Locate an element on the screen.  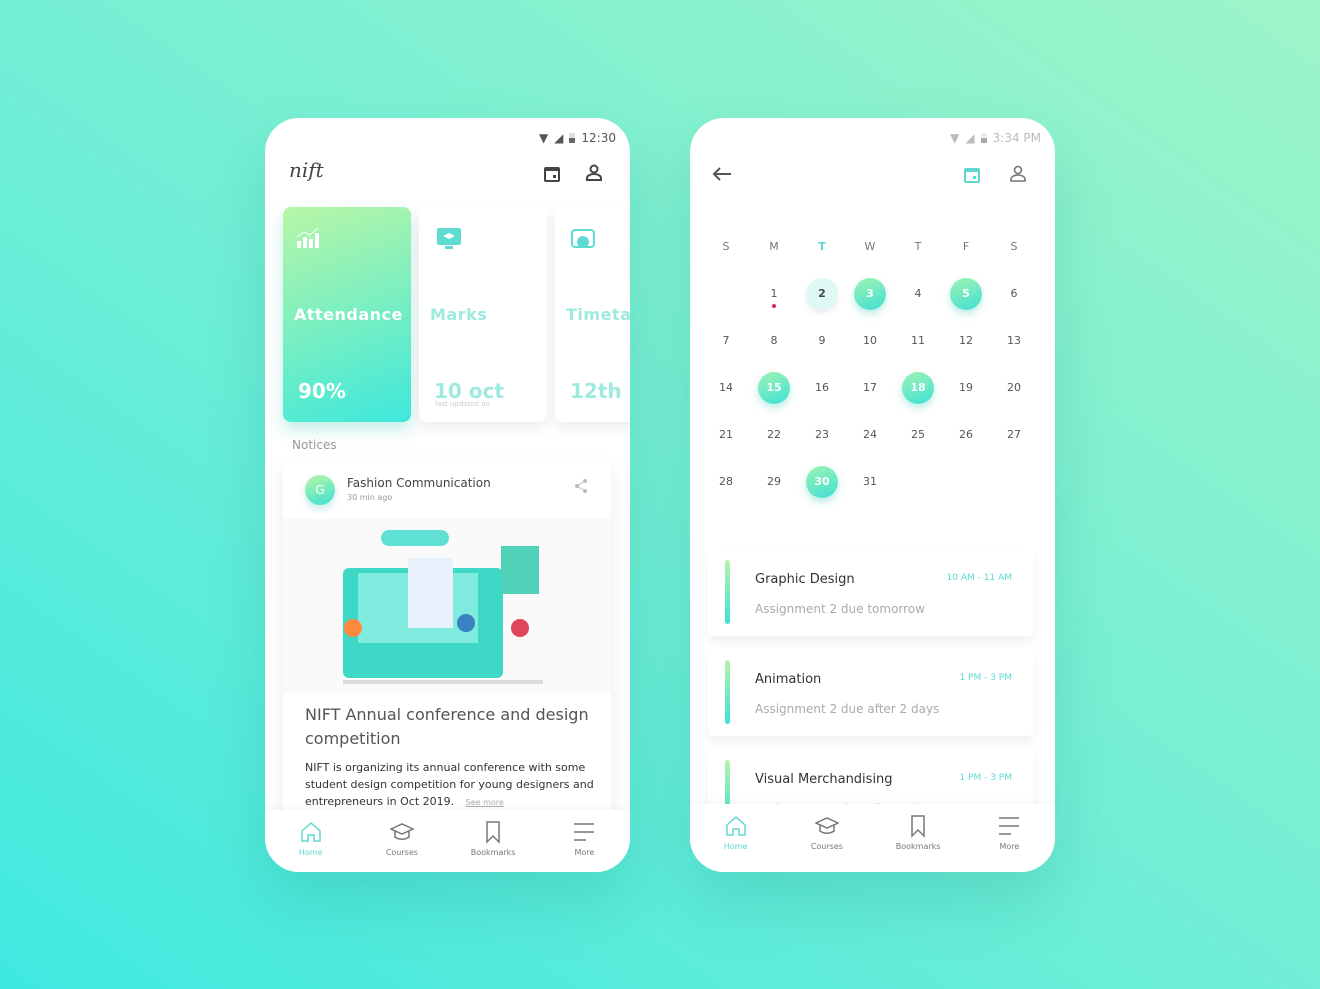
calendar-day: 5 is located at coordinates (966, 293).